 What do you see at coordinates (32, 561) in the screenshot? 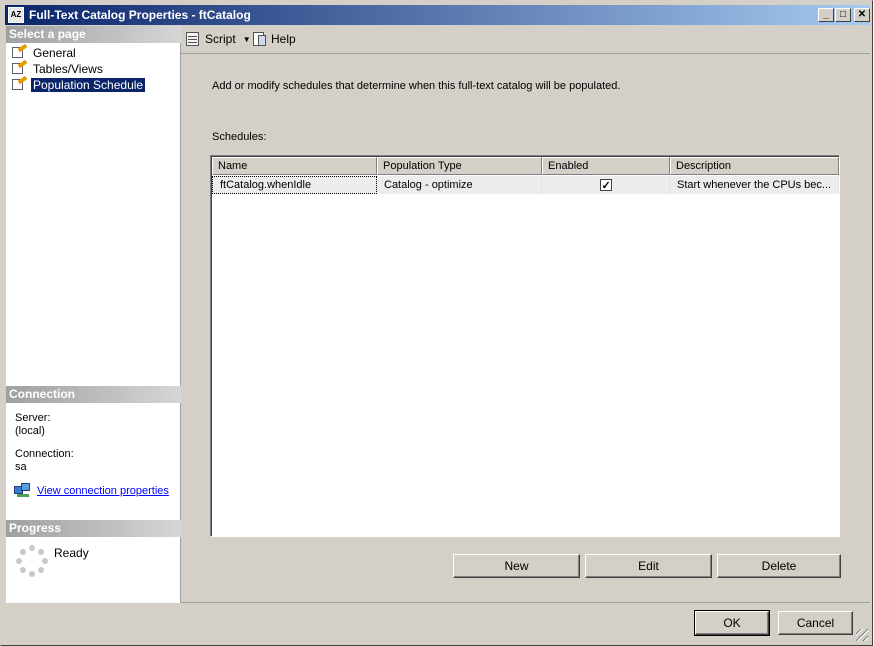
I see `progress-spinner-icon` at bounding box center [32, 561].